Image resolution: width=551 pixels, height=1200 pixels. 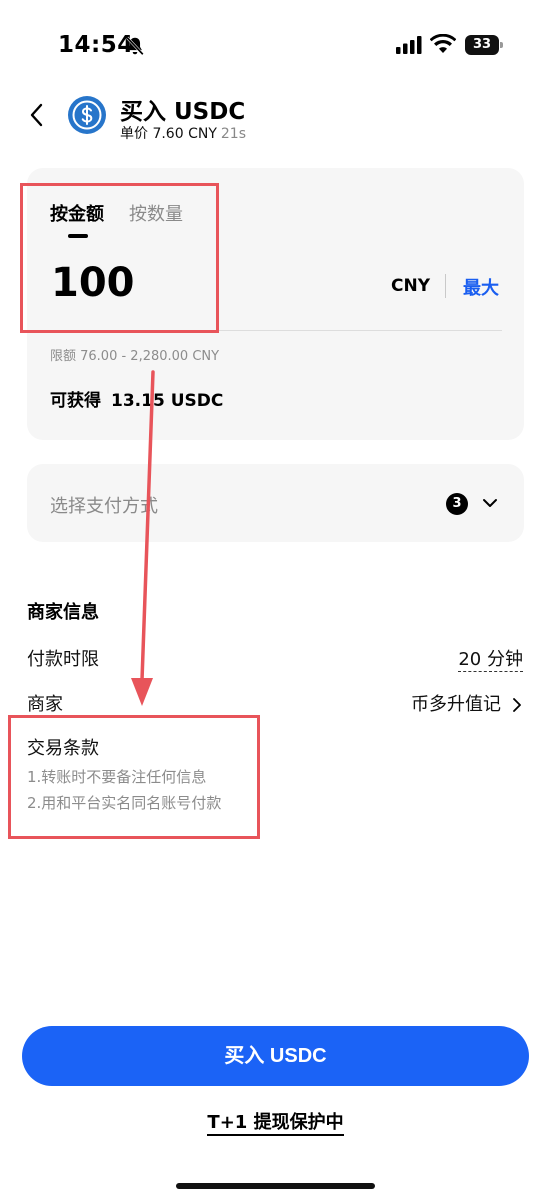 I want to click on payment-method-selector: 选择支付方式 3, so click(x=275, y=503).